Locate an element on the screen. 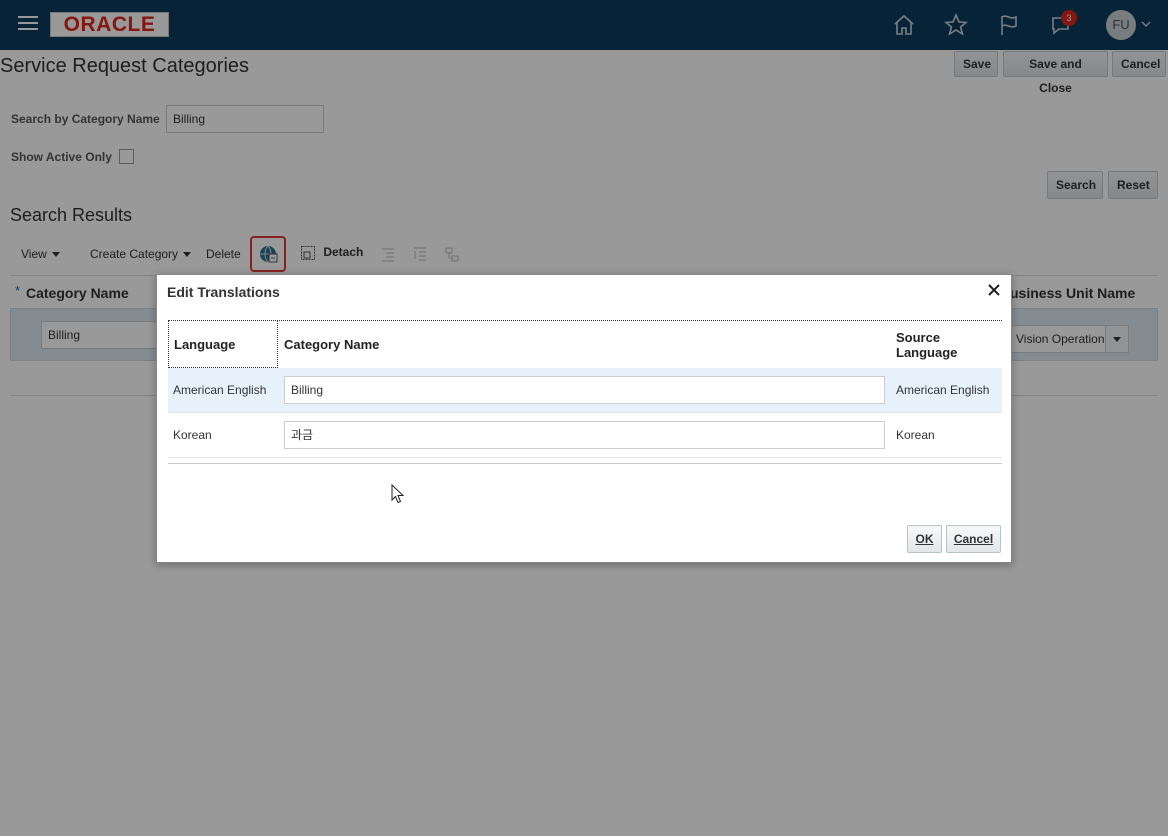  row-source-language: Korean is located at coordinates (915, 435).